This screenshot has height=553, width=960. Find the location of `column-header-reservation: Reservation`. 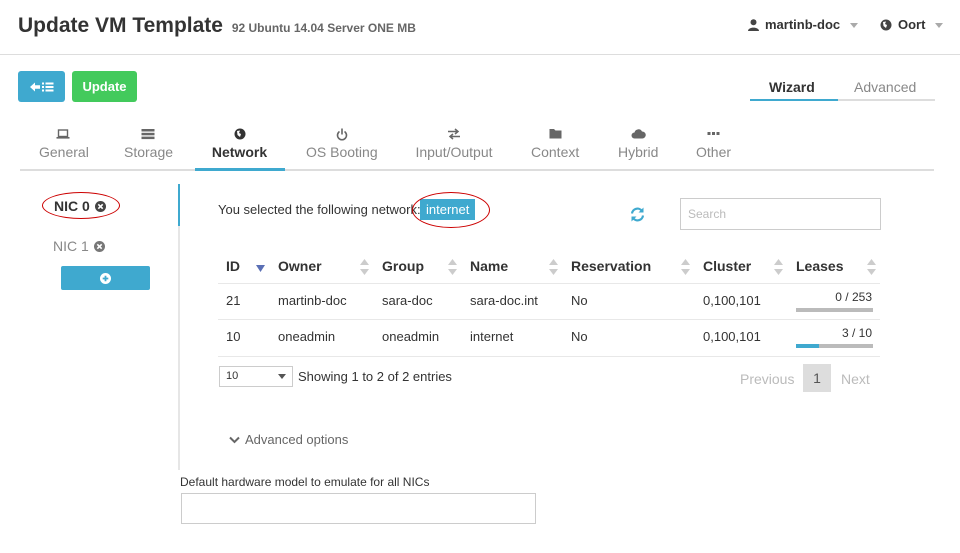

column-header-reservation: Reservation is located at coordinates (611, 266).